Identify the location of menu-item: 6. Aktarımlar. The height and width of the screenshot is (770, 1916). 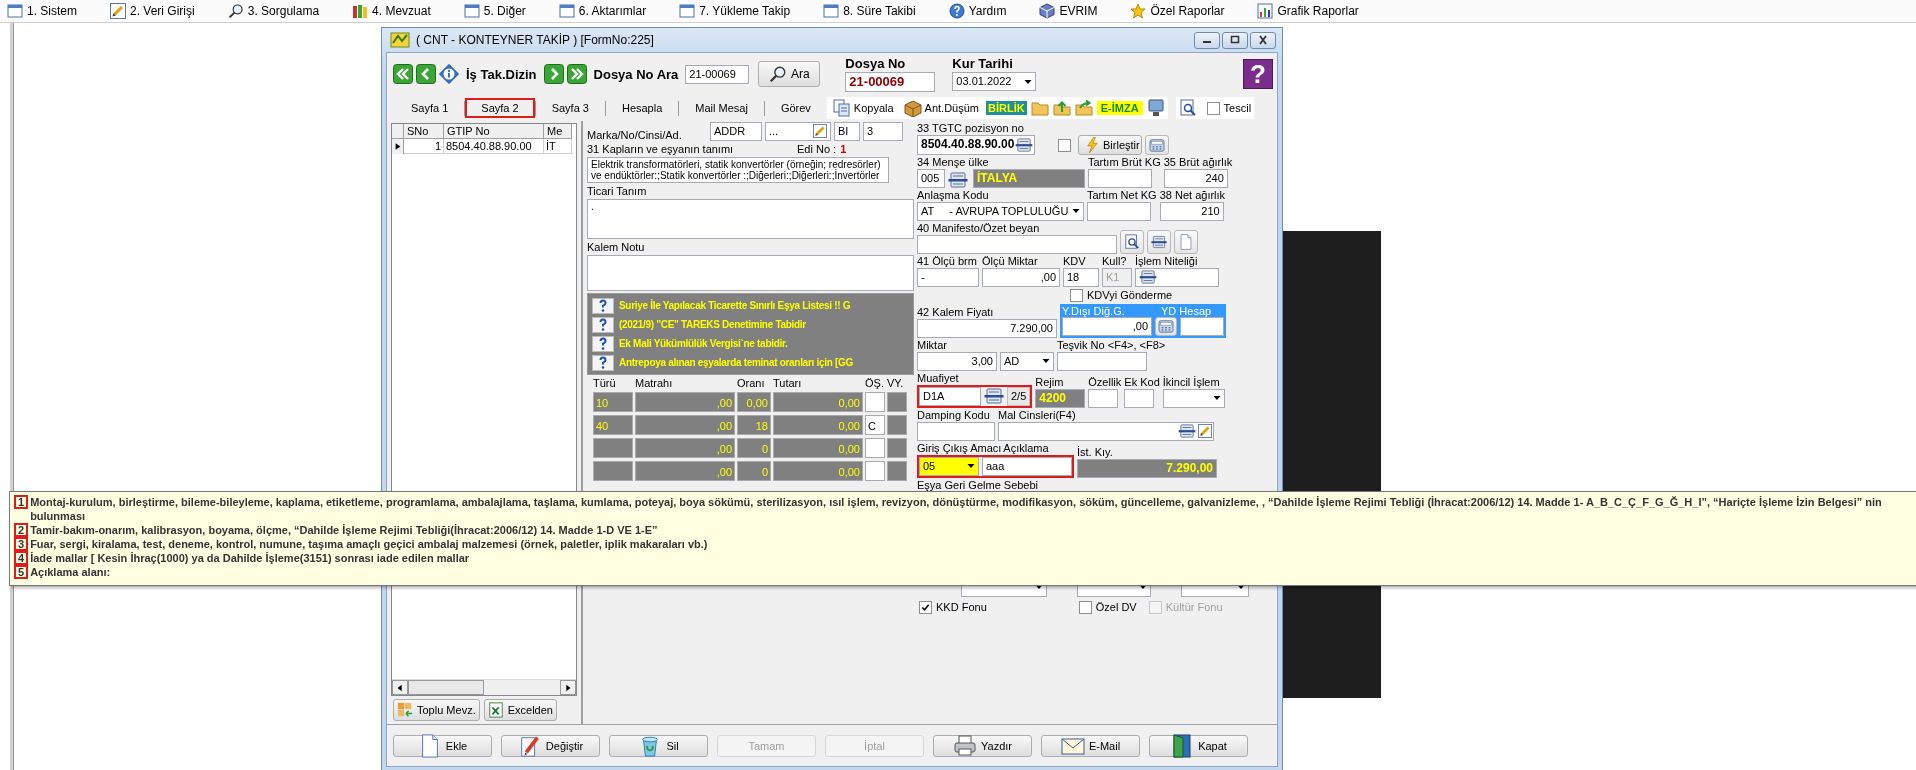
(602, 11).